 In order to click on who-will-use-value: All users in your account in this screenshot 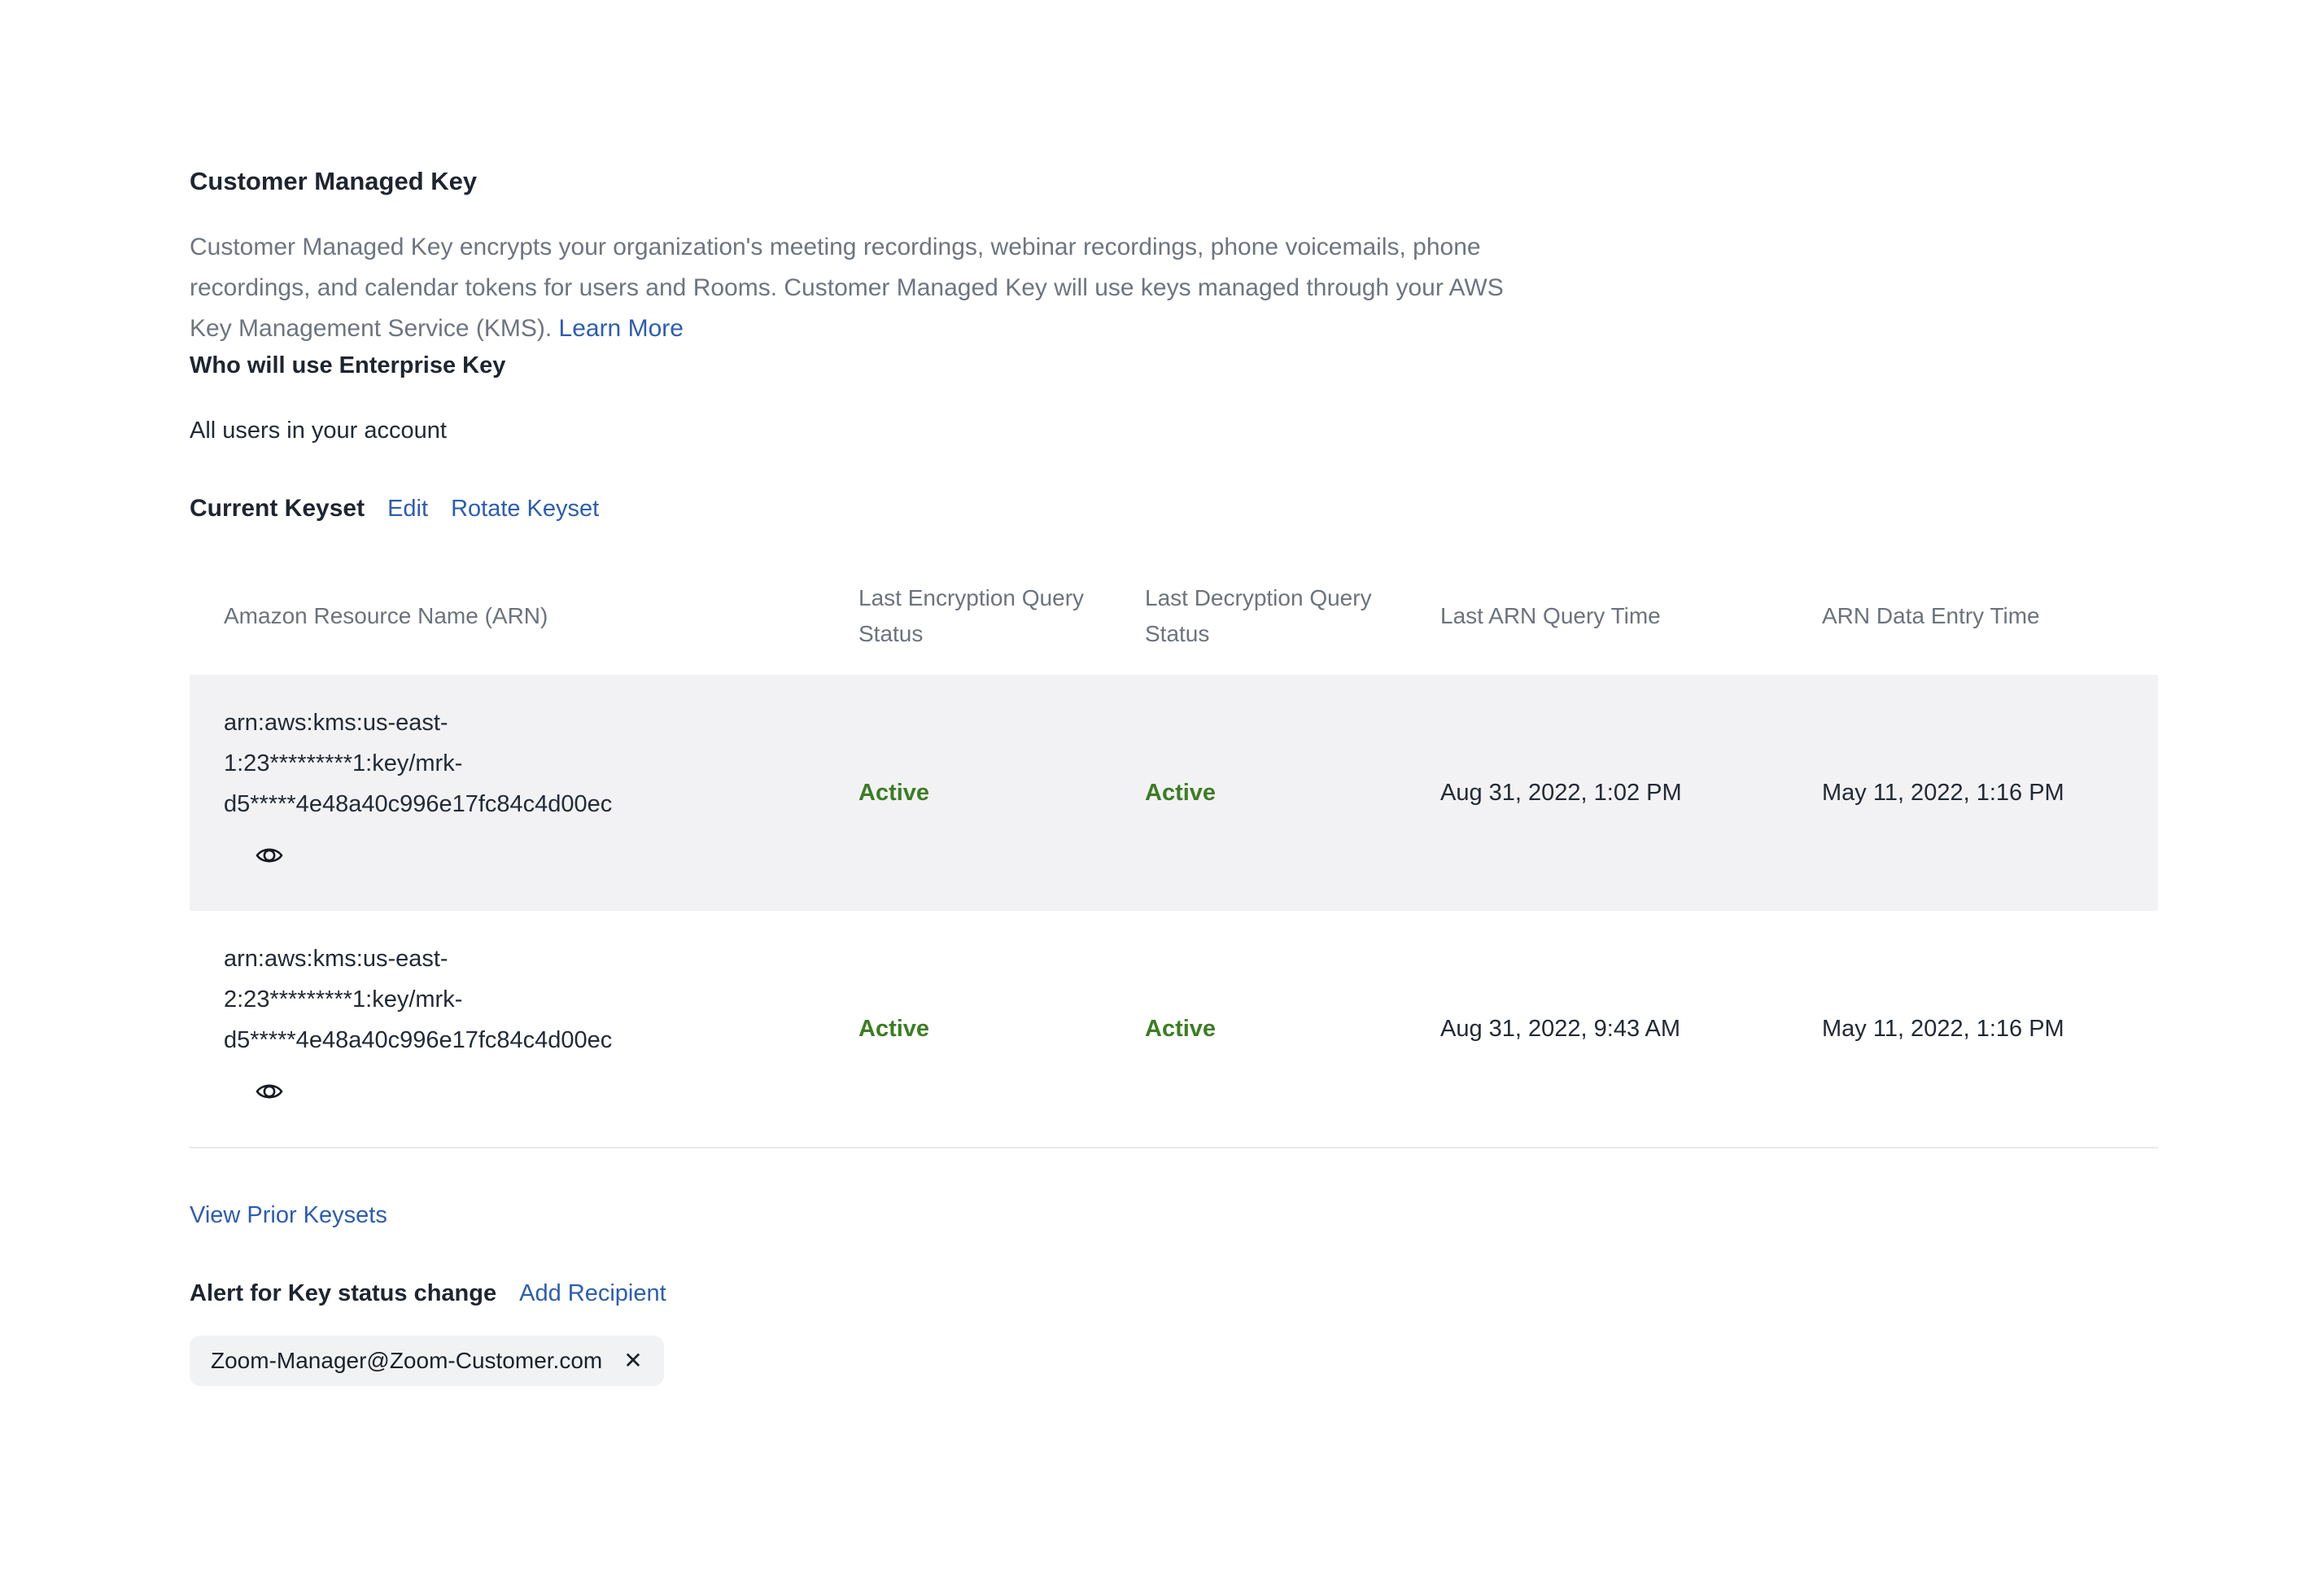, I will do `click(318, 431)`.